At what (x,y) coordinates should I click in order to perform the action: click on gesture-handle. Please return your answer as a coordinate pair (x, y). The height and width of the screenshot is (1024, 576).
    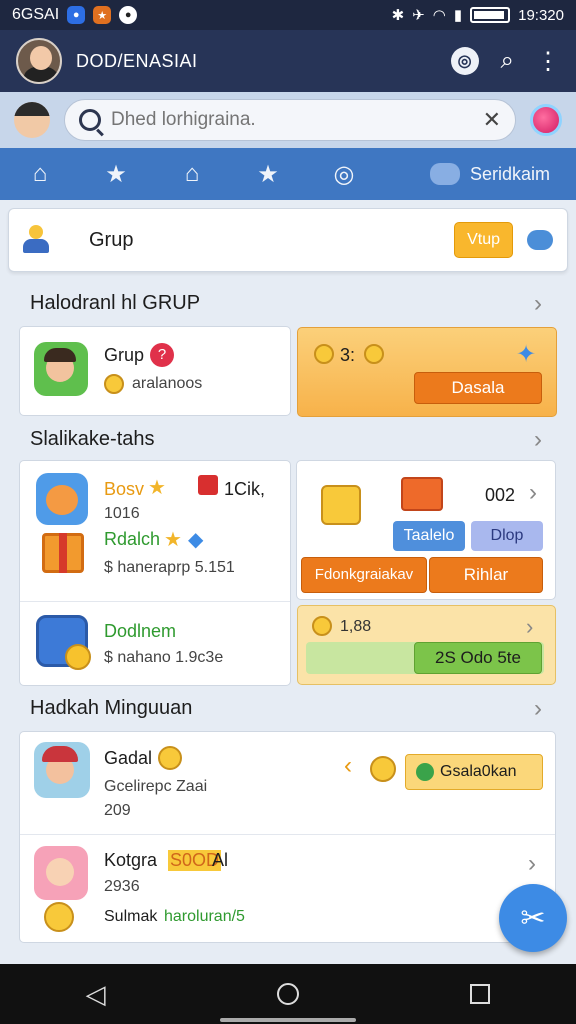
    Looking at the image, I should click on (288, 1020).